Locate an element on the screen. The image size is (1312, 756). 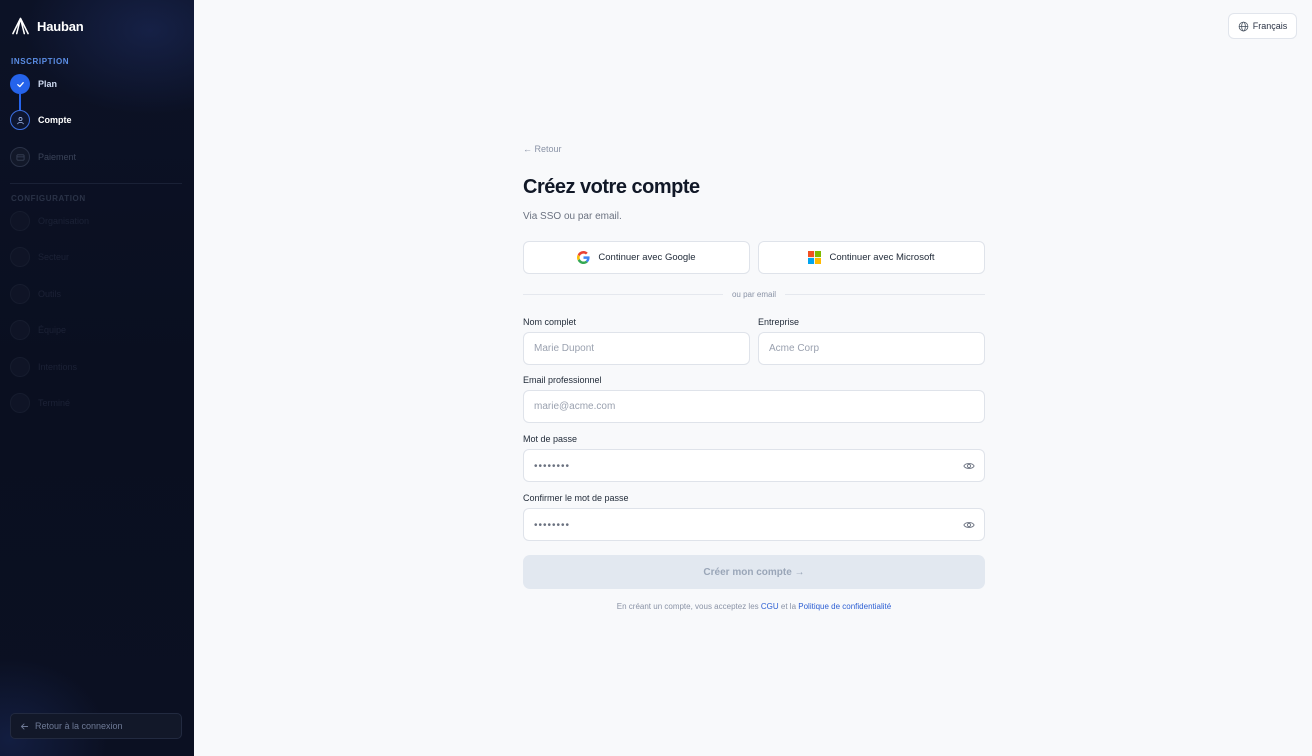
arrow-left-icon is located at coordinates (24, 726).